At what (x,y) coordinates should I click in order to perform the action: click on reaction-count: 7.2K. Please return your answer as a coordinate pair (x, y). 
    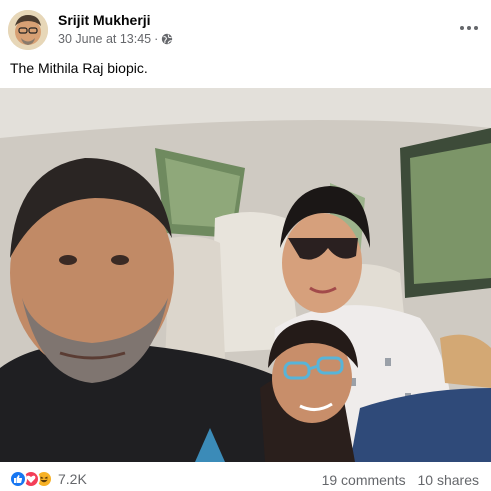
    Looking at the image, I should click on (72, 479).